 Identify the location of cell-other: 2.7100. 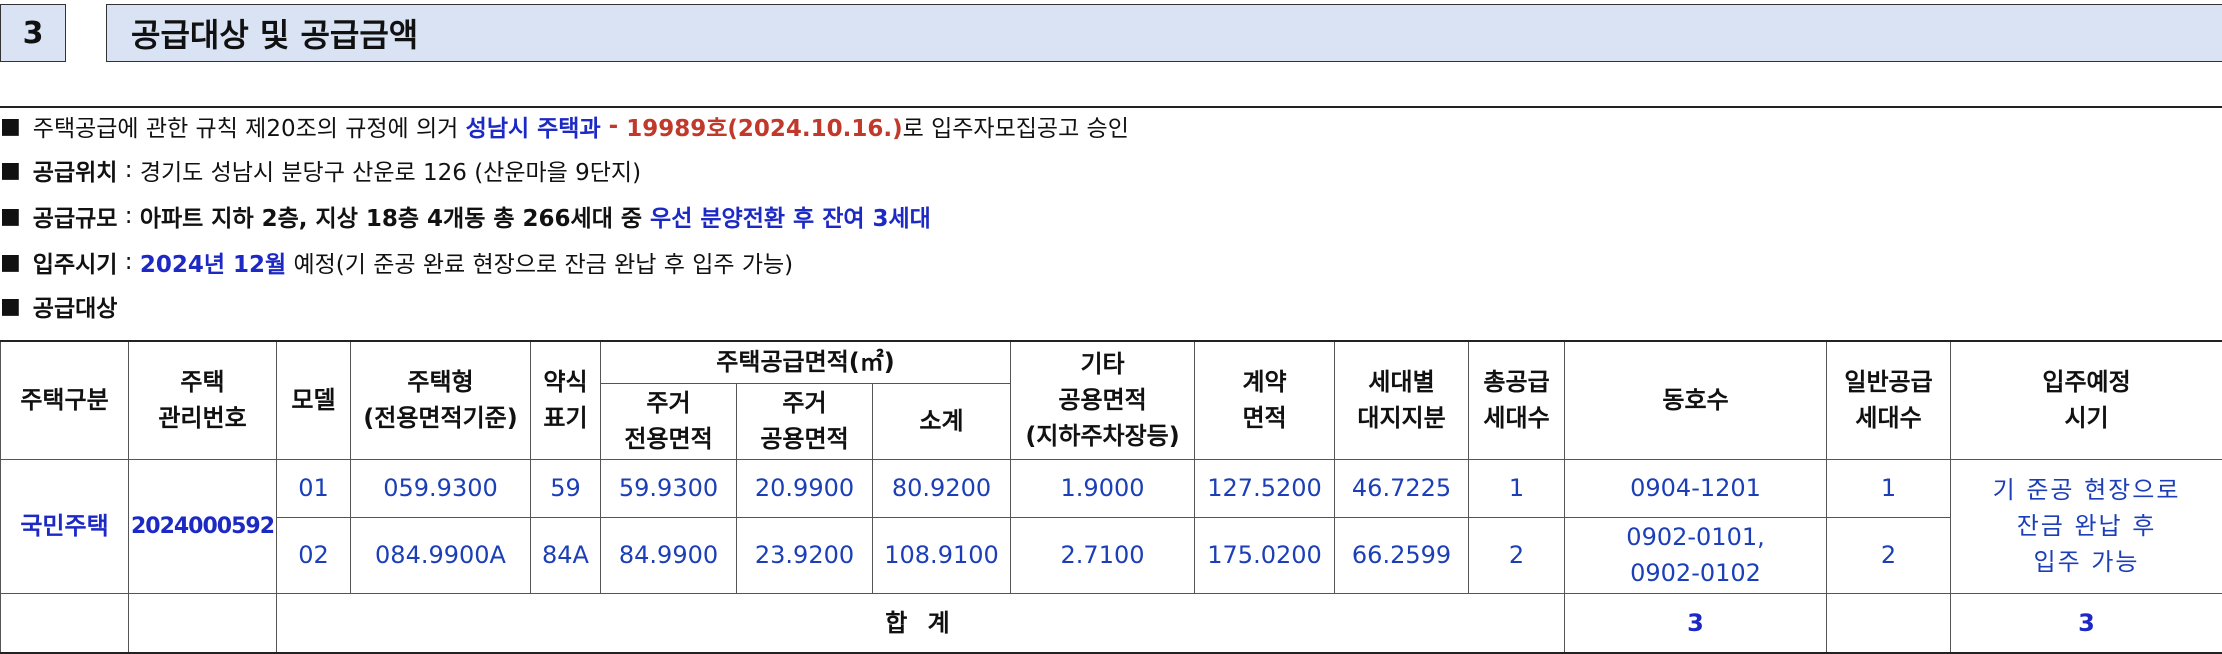
(1103, 555).